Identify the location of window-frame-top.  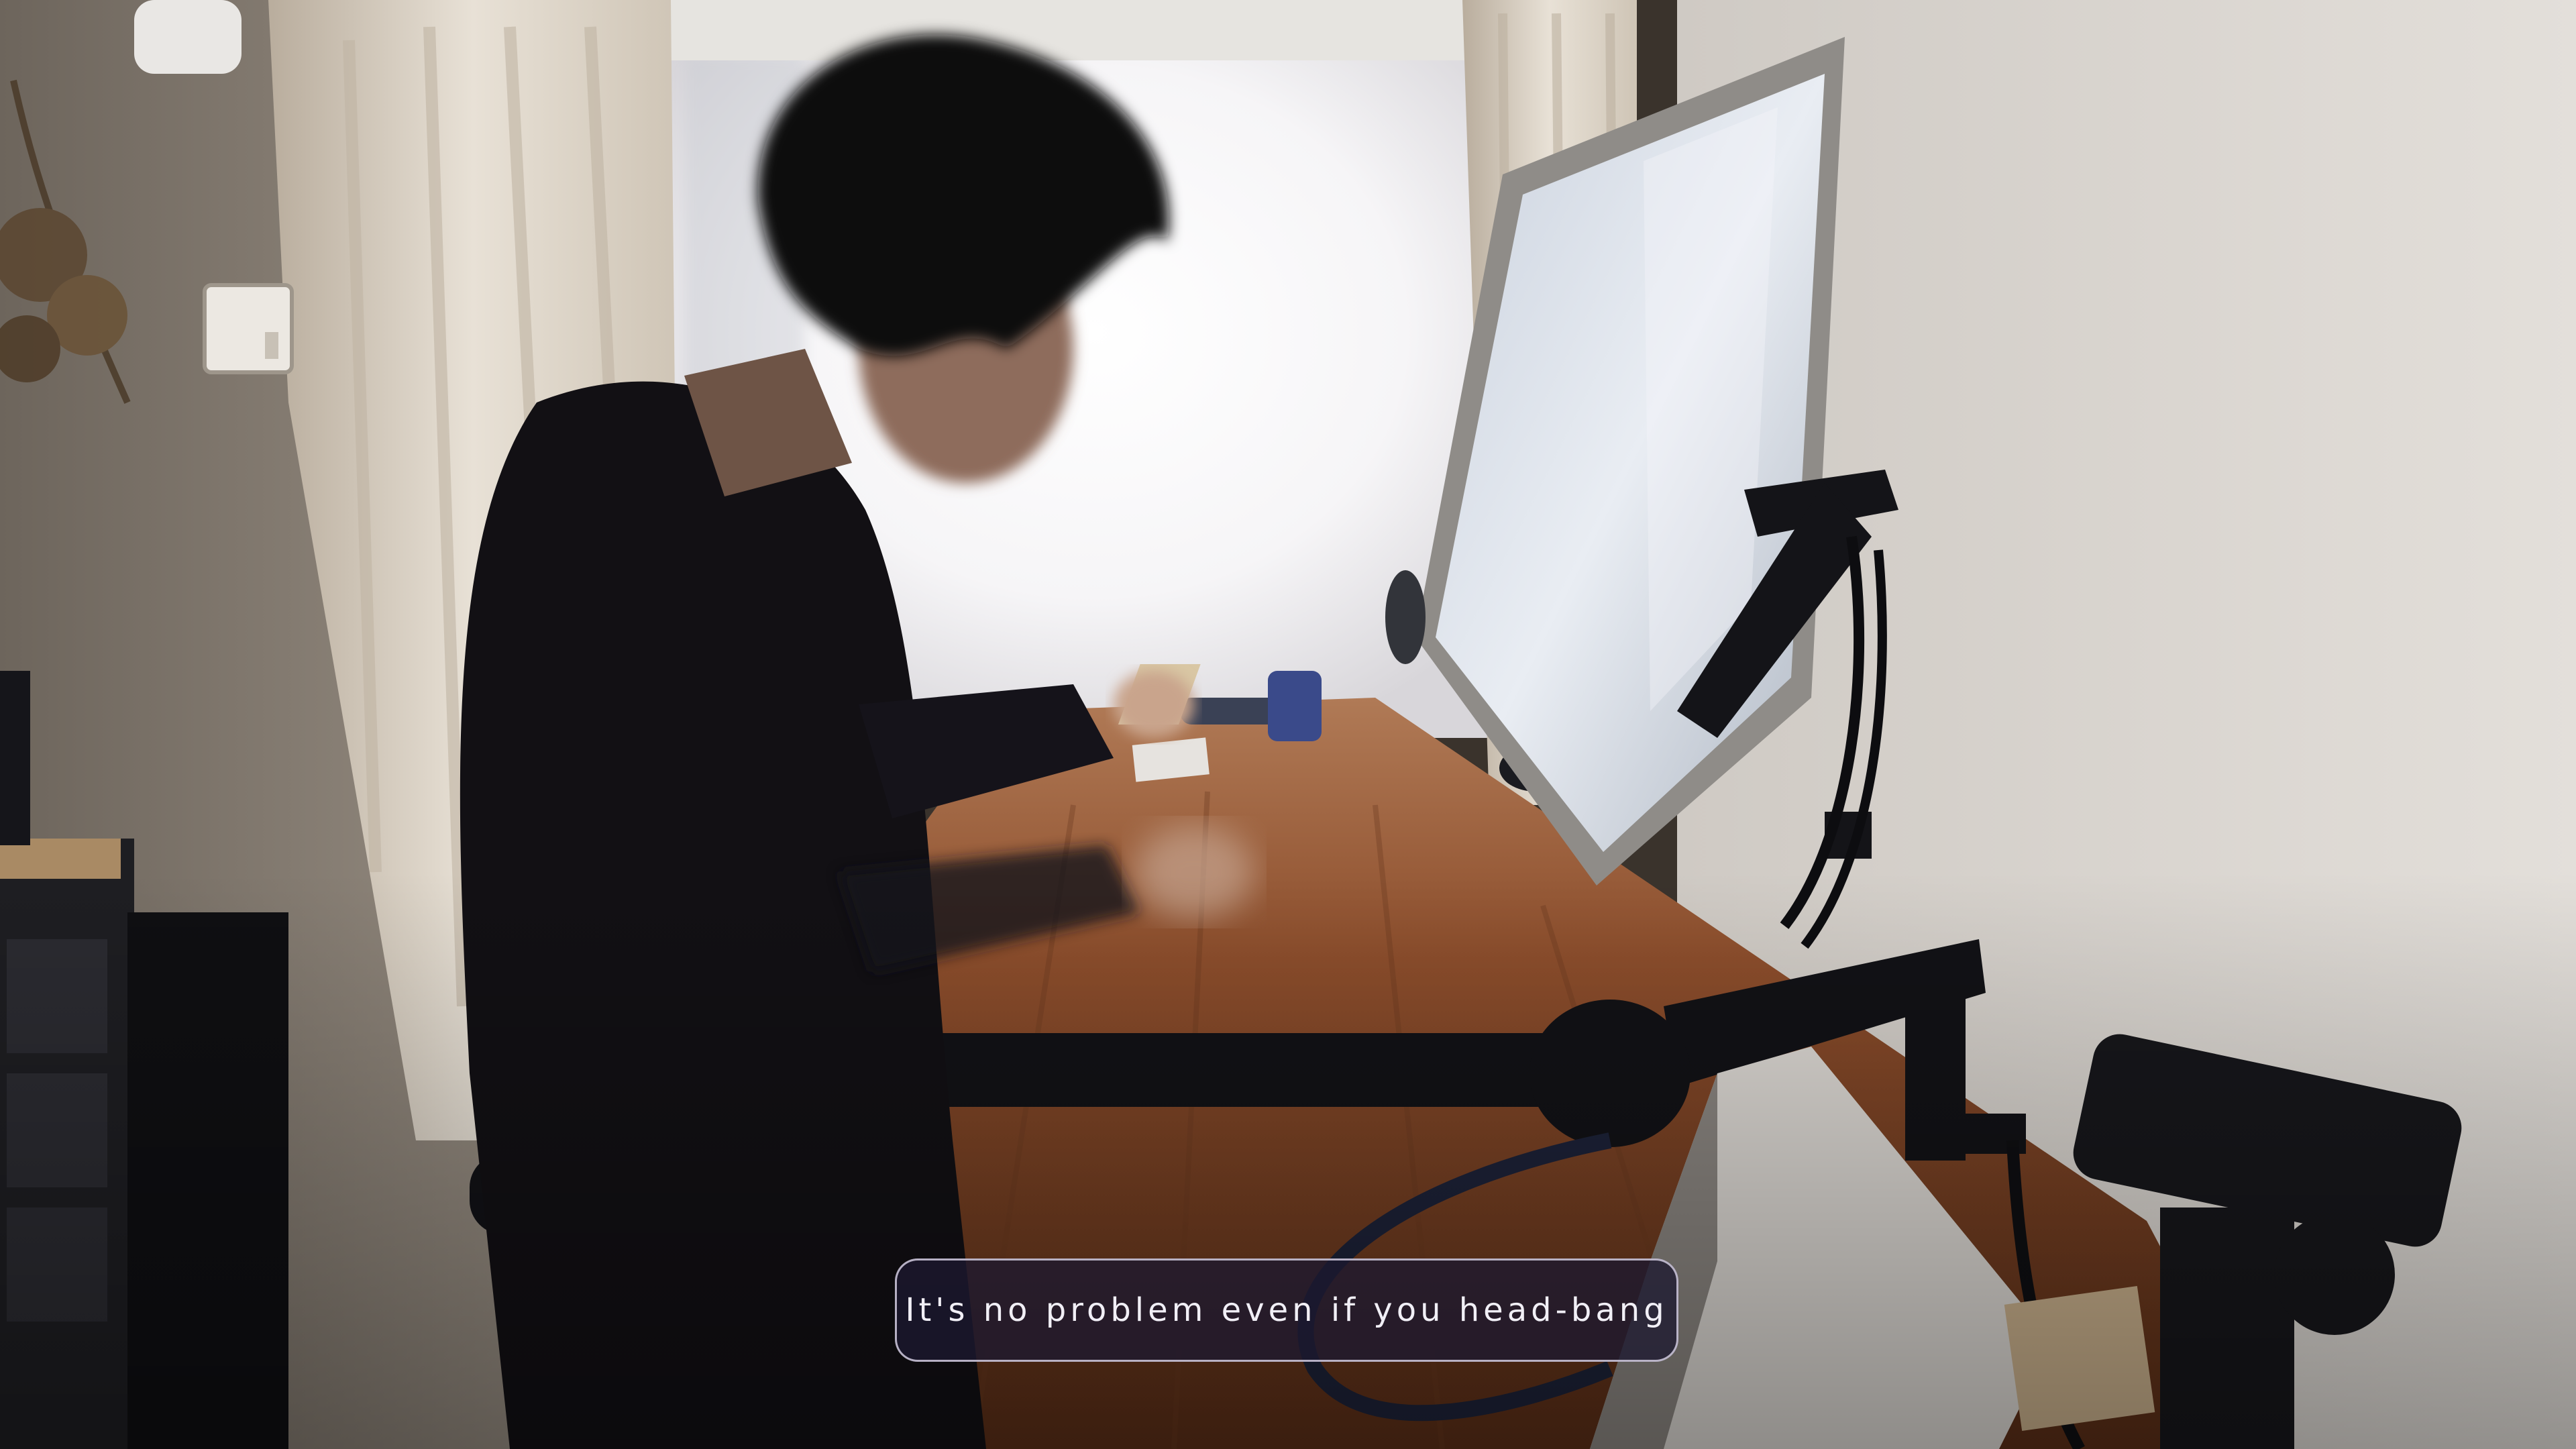
(1093, 30).